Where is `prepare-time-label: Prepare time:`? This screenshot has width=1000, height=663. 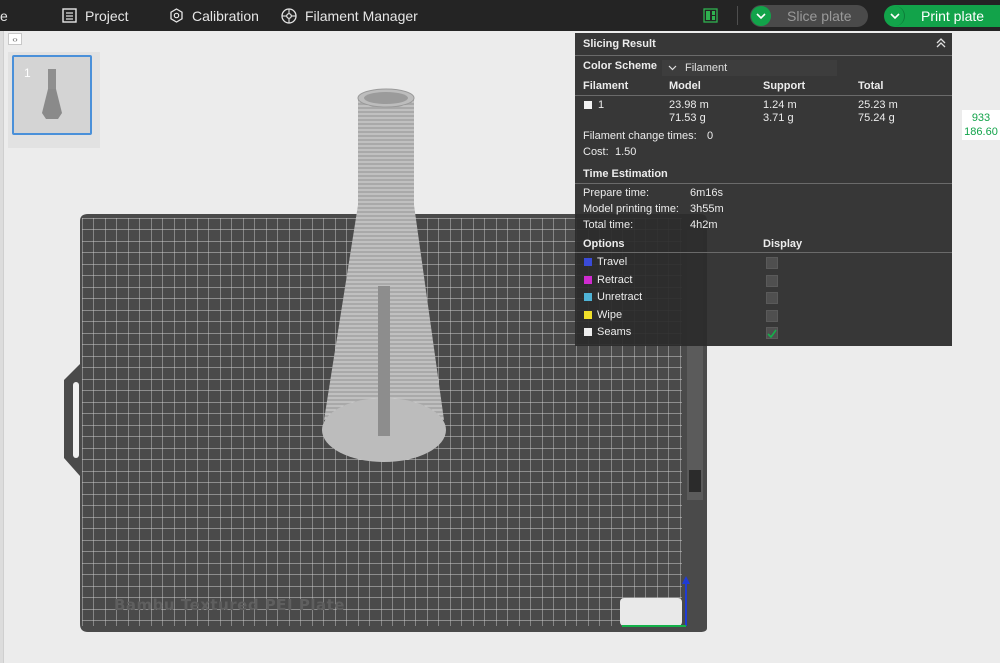 prepare-time-label: Prepare time: is located at coordinates (616, 193).